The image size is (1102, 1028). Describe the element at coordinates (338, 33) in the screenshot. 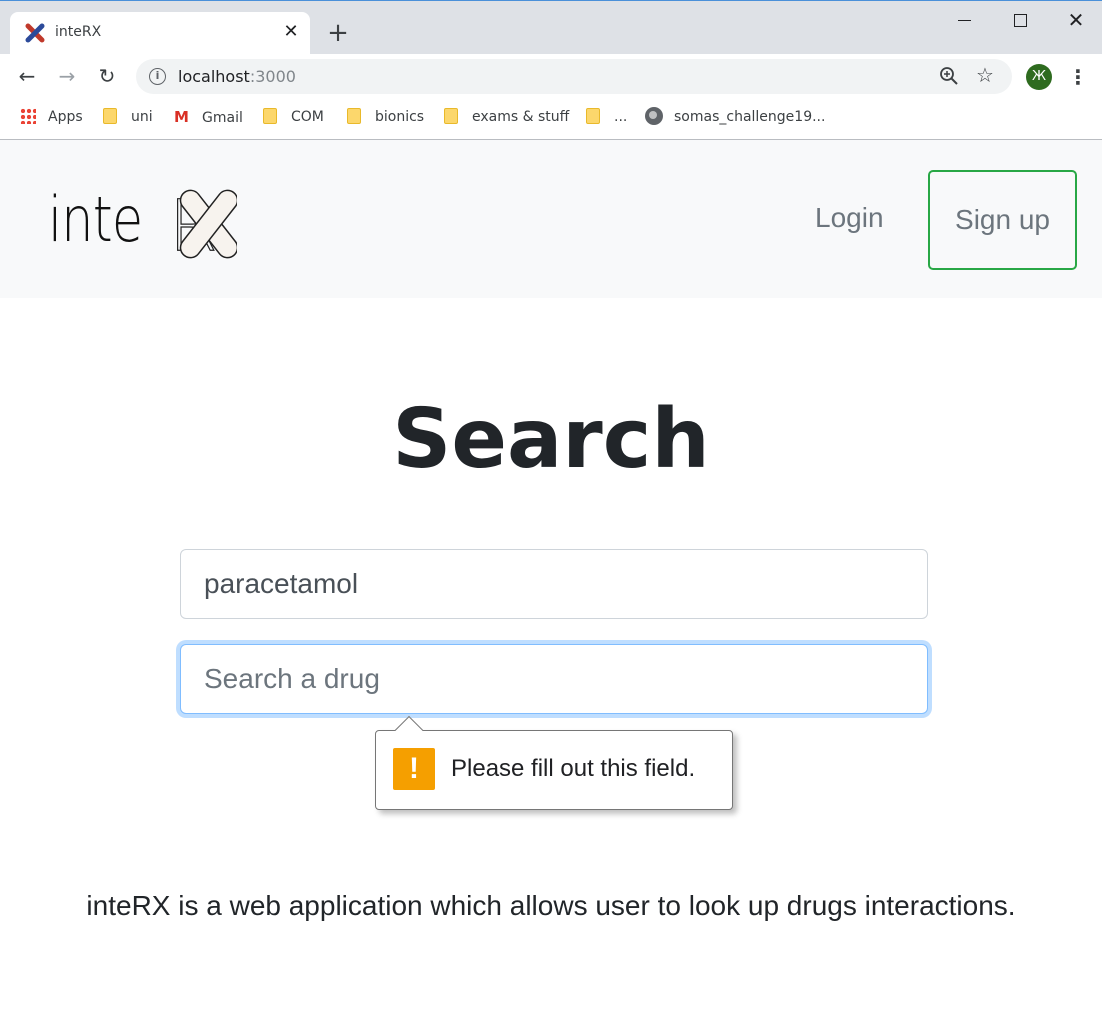

I see `new-tab-button: +` at that location.